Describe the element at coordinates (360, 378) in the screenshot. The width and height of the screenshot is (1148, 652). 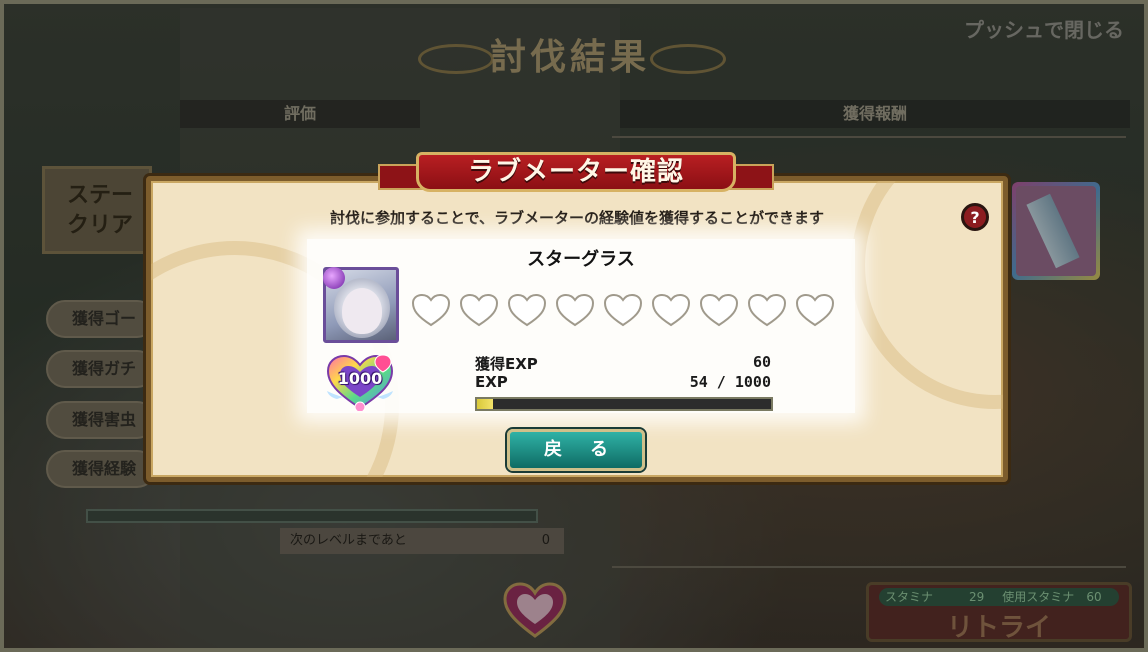
I see `love-level-value: 1000` at that location.